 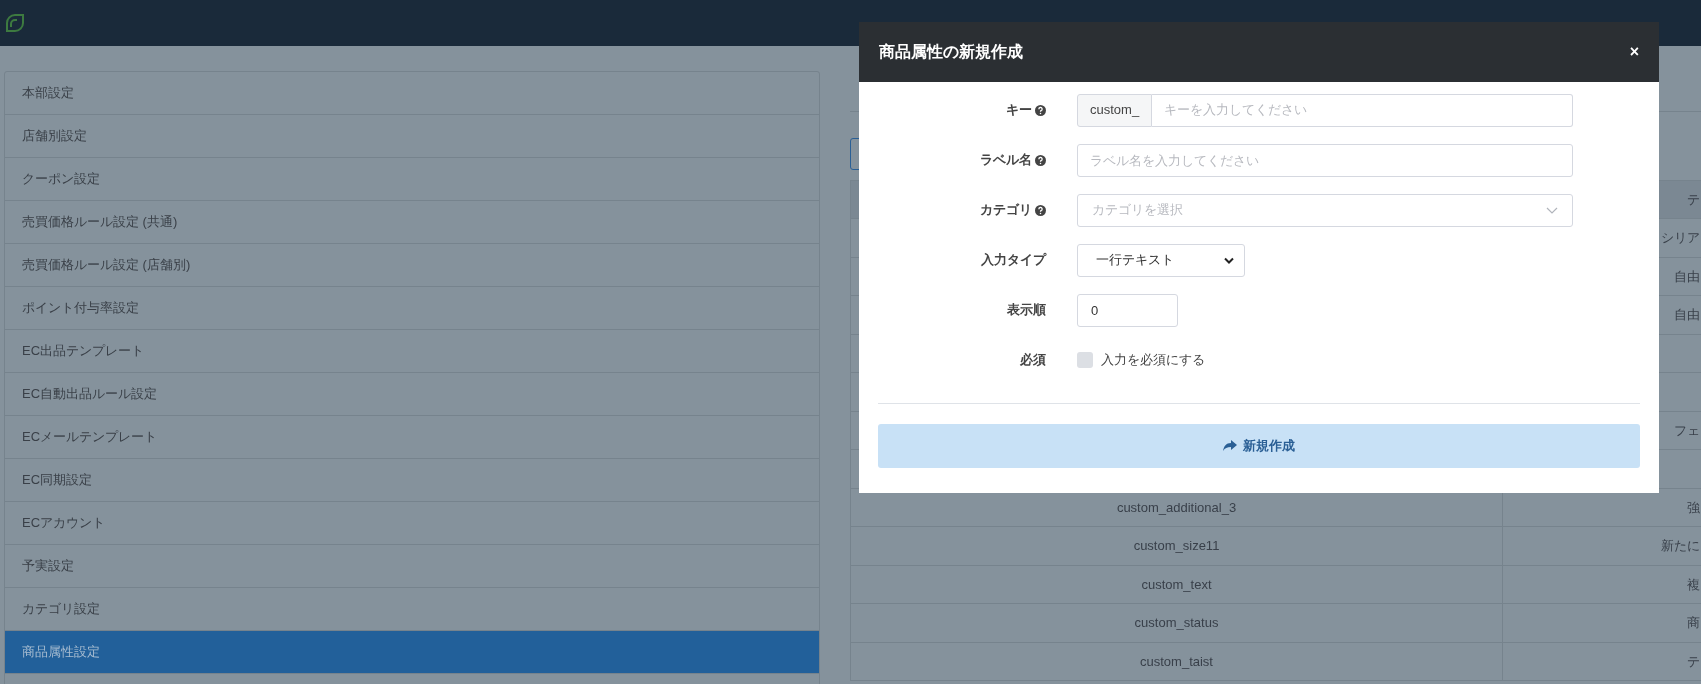 I want to click on menu-item: 本部設定, so click(x=412, y=93).